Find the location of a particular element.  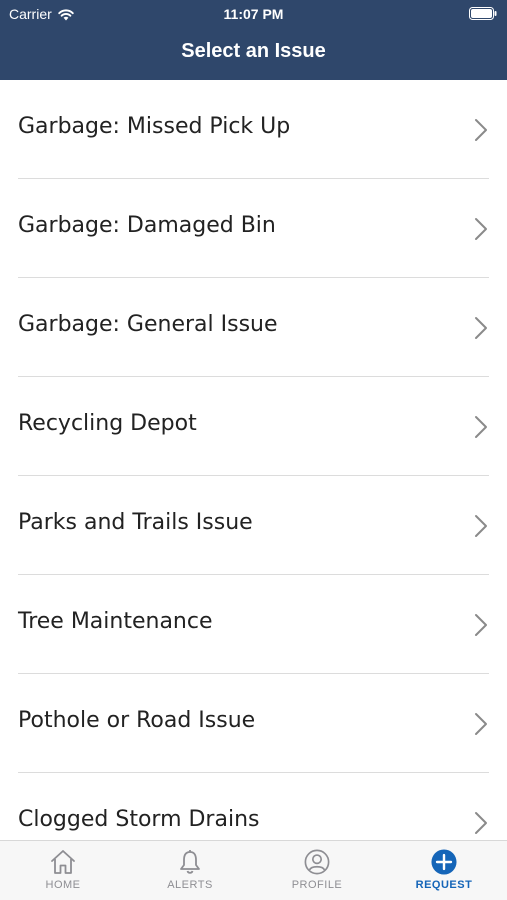

app-header: Carrier 11:07 PM Select an Issue is located at coordinates (253, 40).